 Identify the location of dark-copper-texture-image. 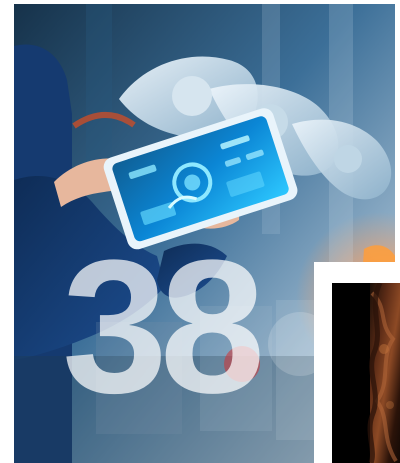
(366, 373).